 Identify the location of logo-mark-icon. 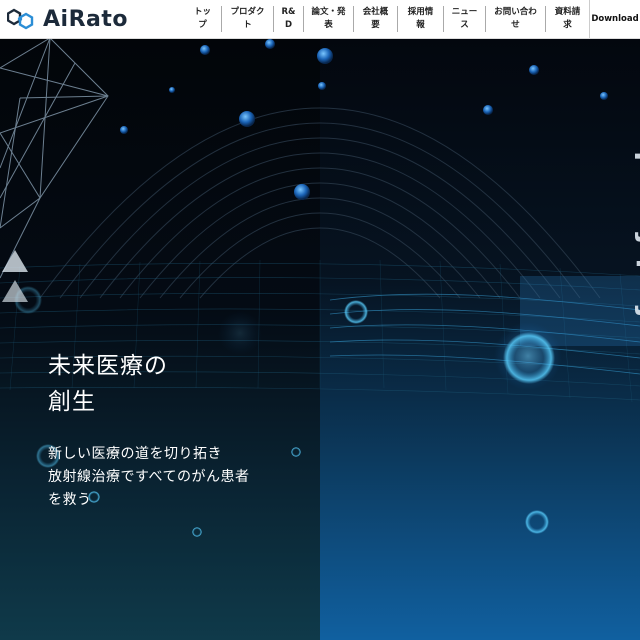
(20, 19).